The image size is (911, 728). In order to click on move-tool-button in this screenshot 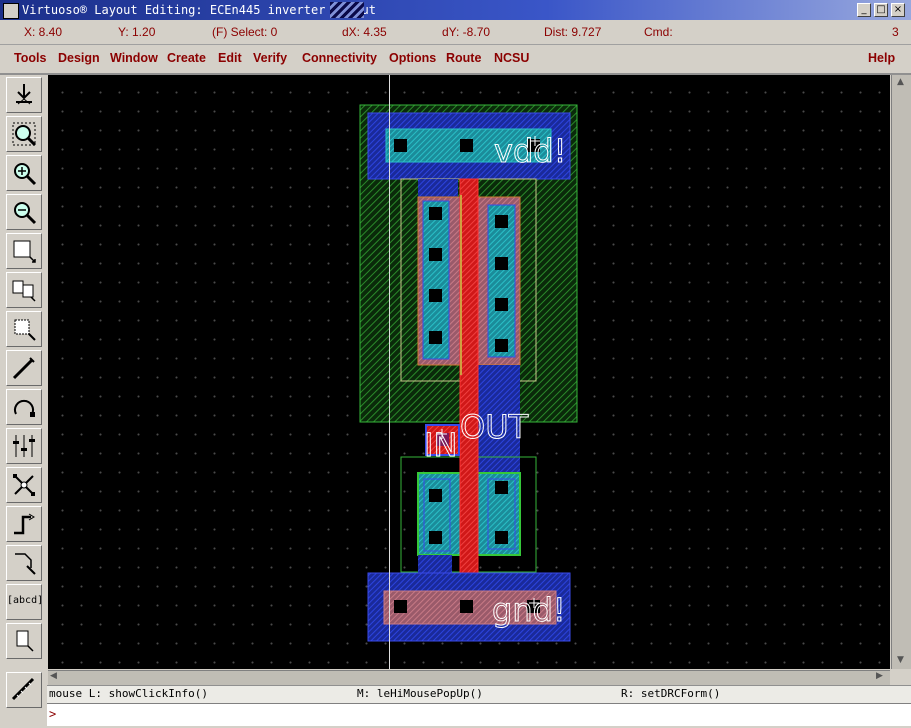, I will do `click(24, 329)`.